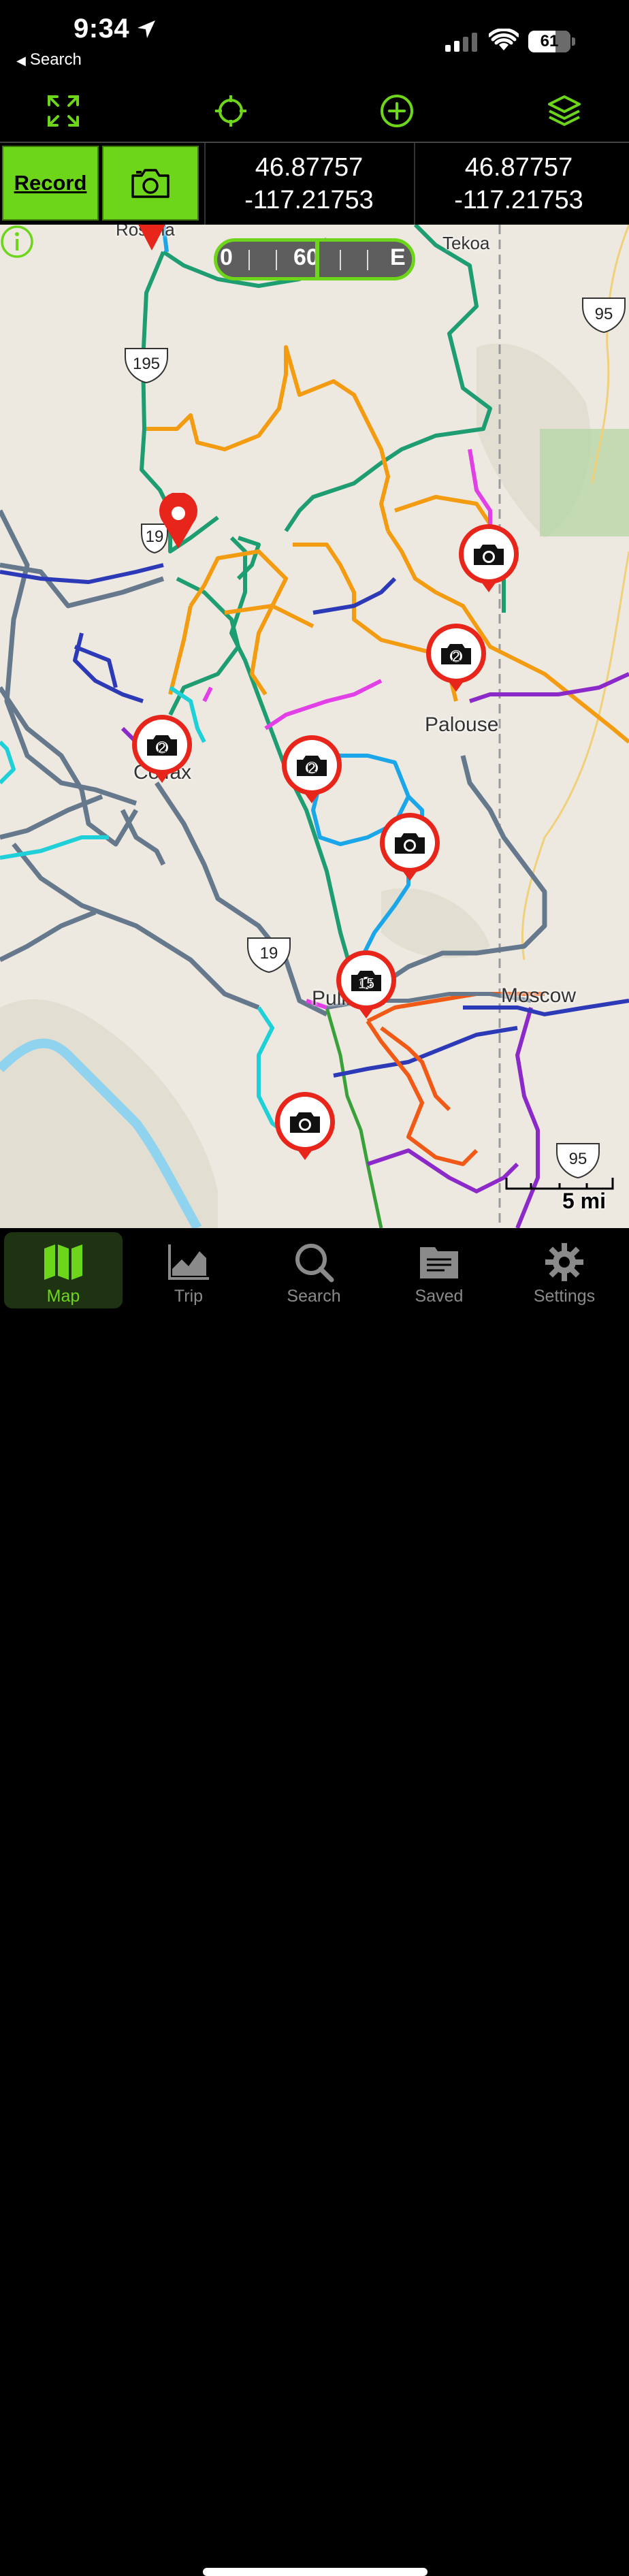 Image resolution: width=629 pixels, height=2576 pixels. Describe the element at coordinates (564, 1262) in the screenshot. I see `gear-icon` at that location.